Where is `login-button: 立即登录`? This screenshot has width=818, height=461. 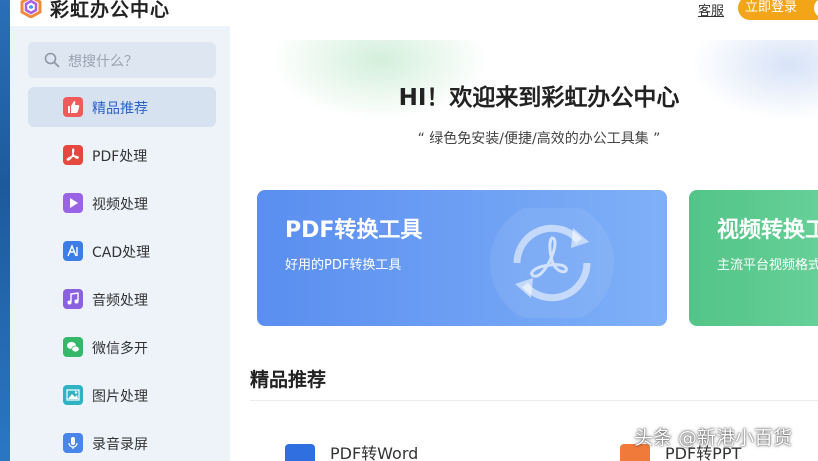
login-button: 立即登录 is located at coordinates (778, 10).